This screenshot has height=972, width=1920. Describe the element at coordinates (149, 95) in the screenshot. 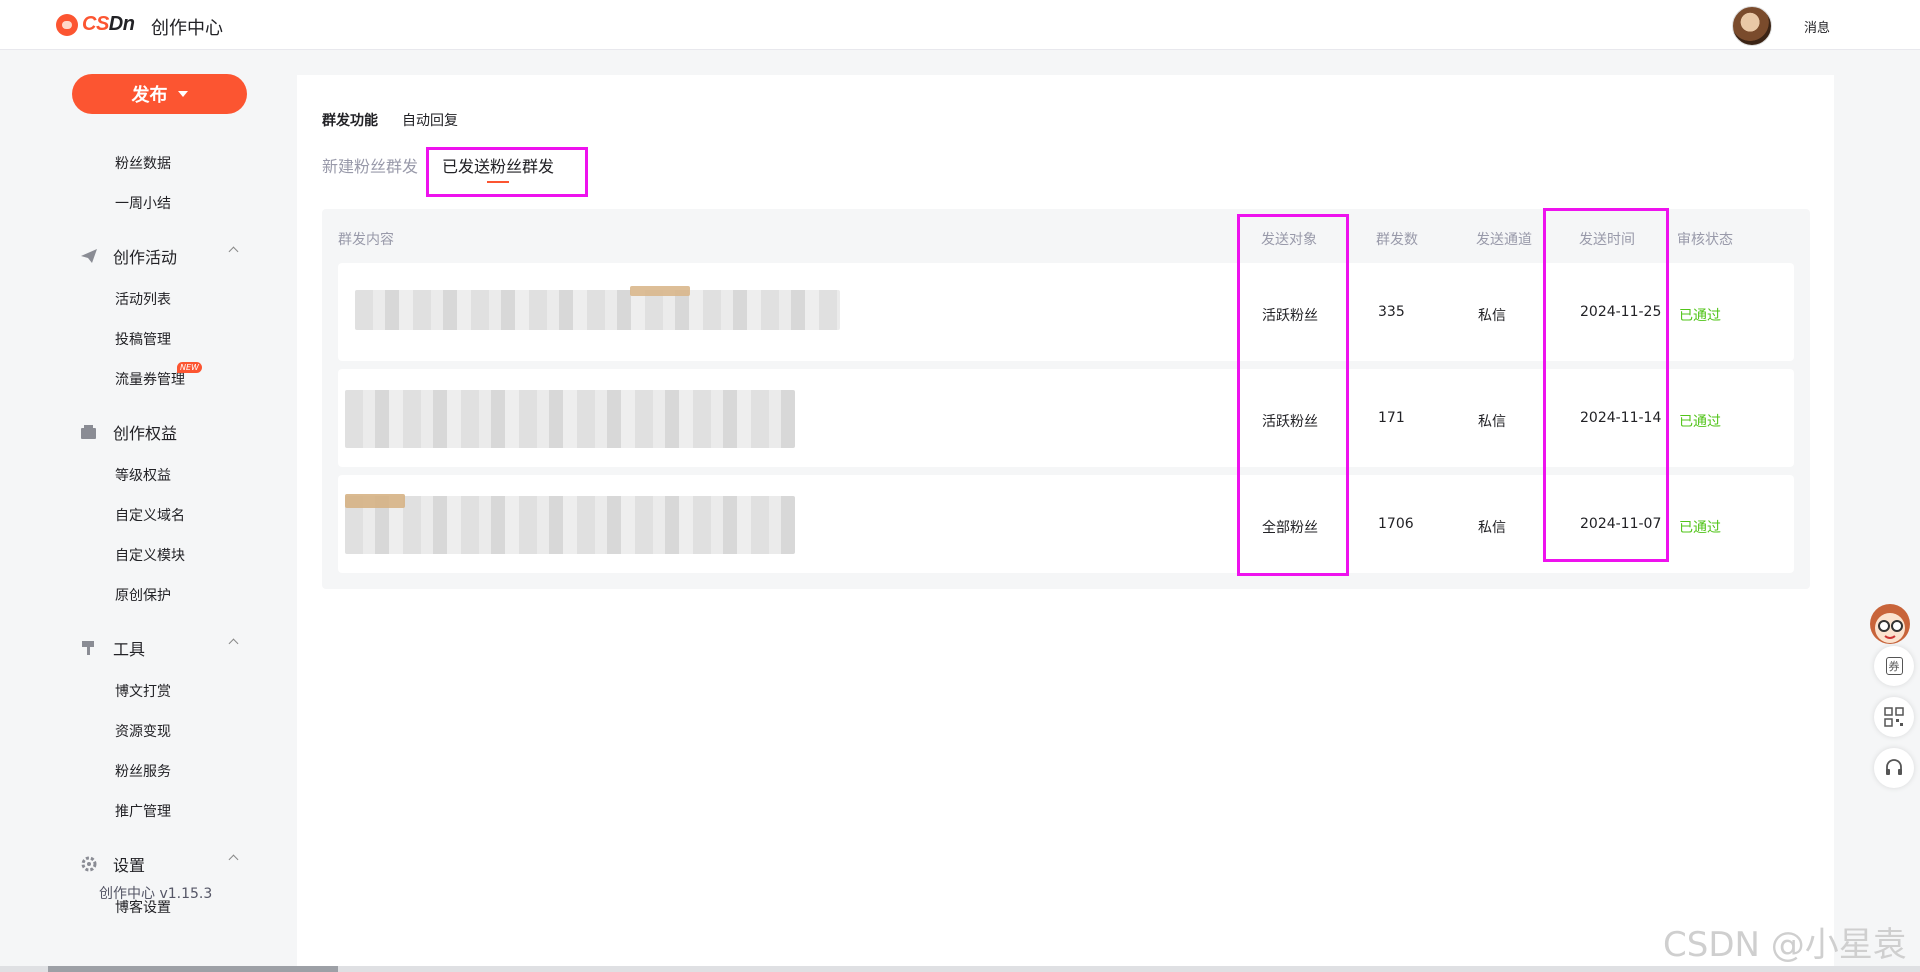

I see `publish-label: 发布` at that location.